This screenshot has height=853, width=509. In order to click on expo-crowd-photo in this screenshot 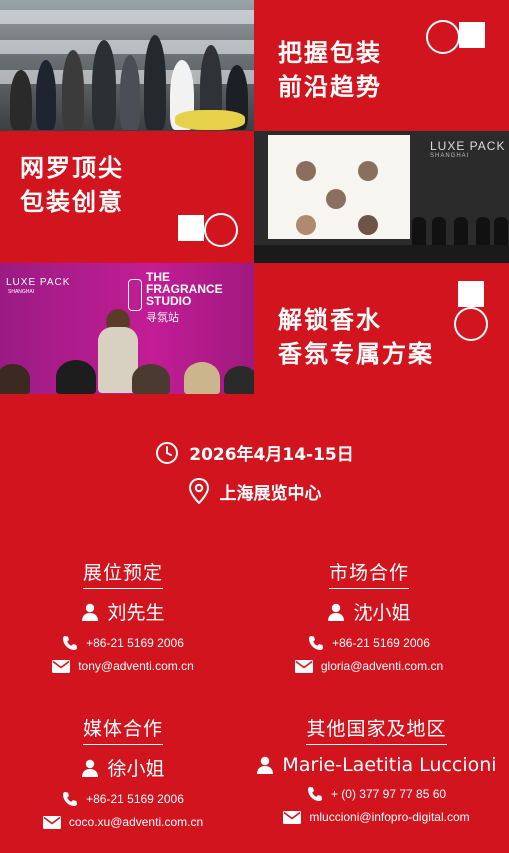, I will do `click(127, 65)`.